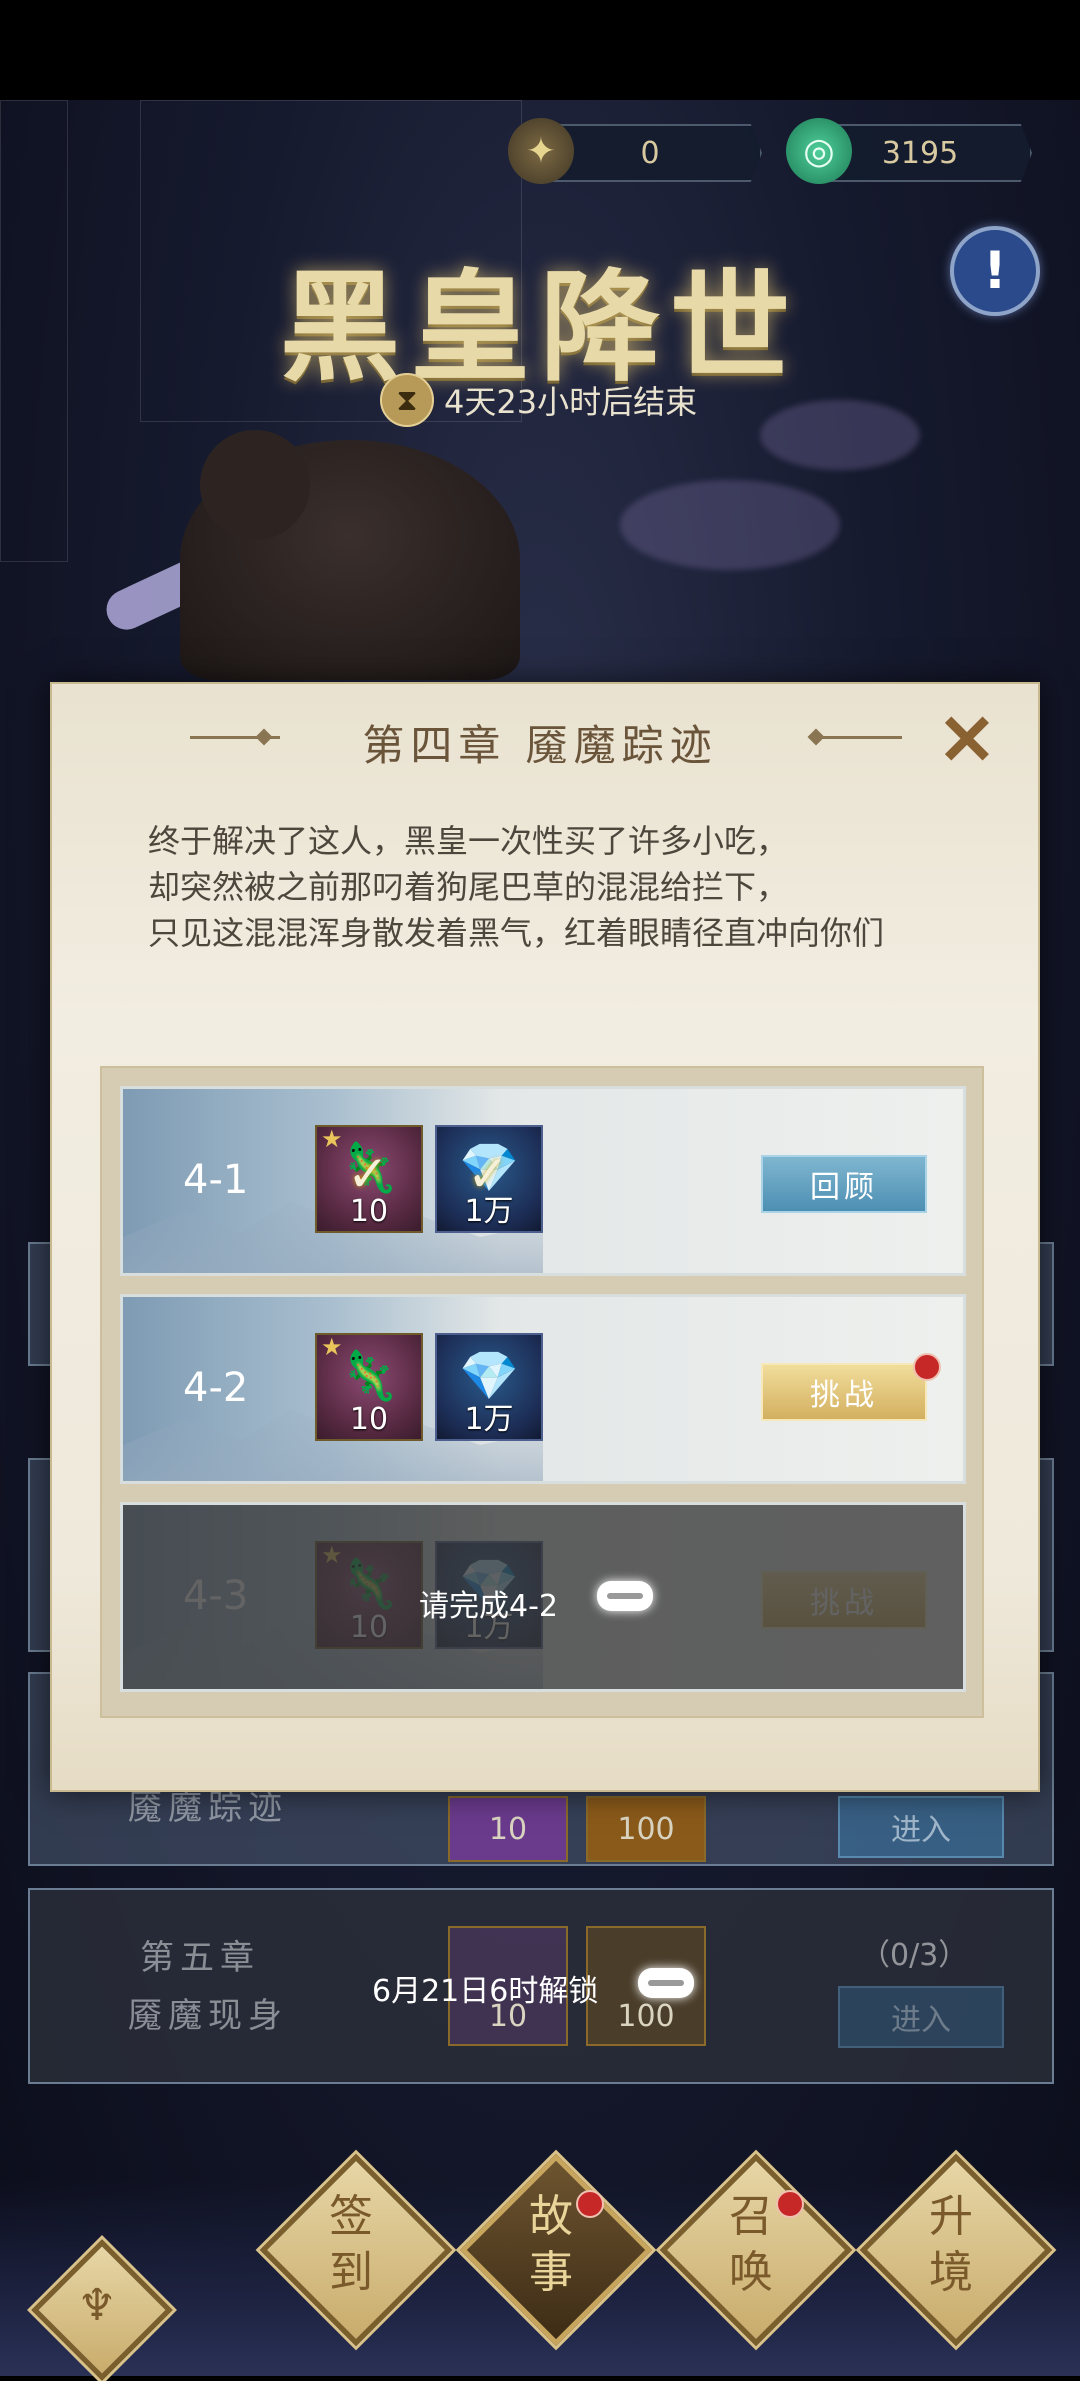 This screenshot has width=1080, height=2381. I want to click on character-hair-bun, so click(255, 485).